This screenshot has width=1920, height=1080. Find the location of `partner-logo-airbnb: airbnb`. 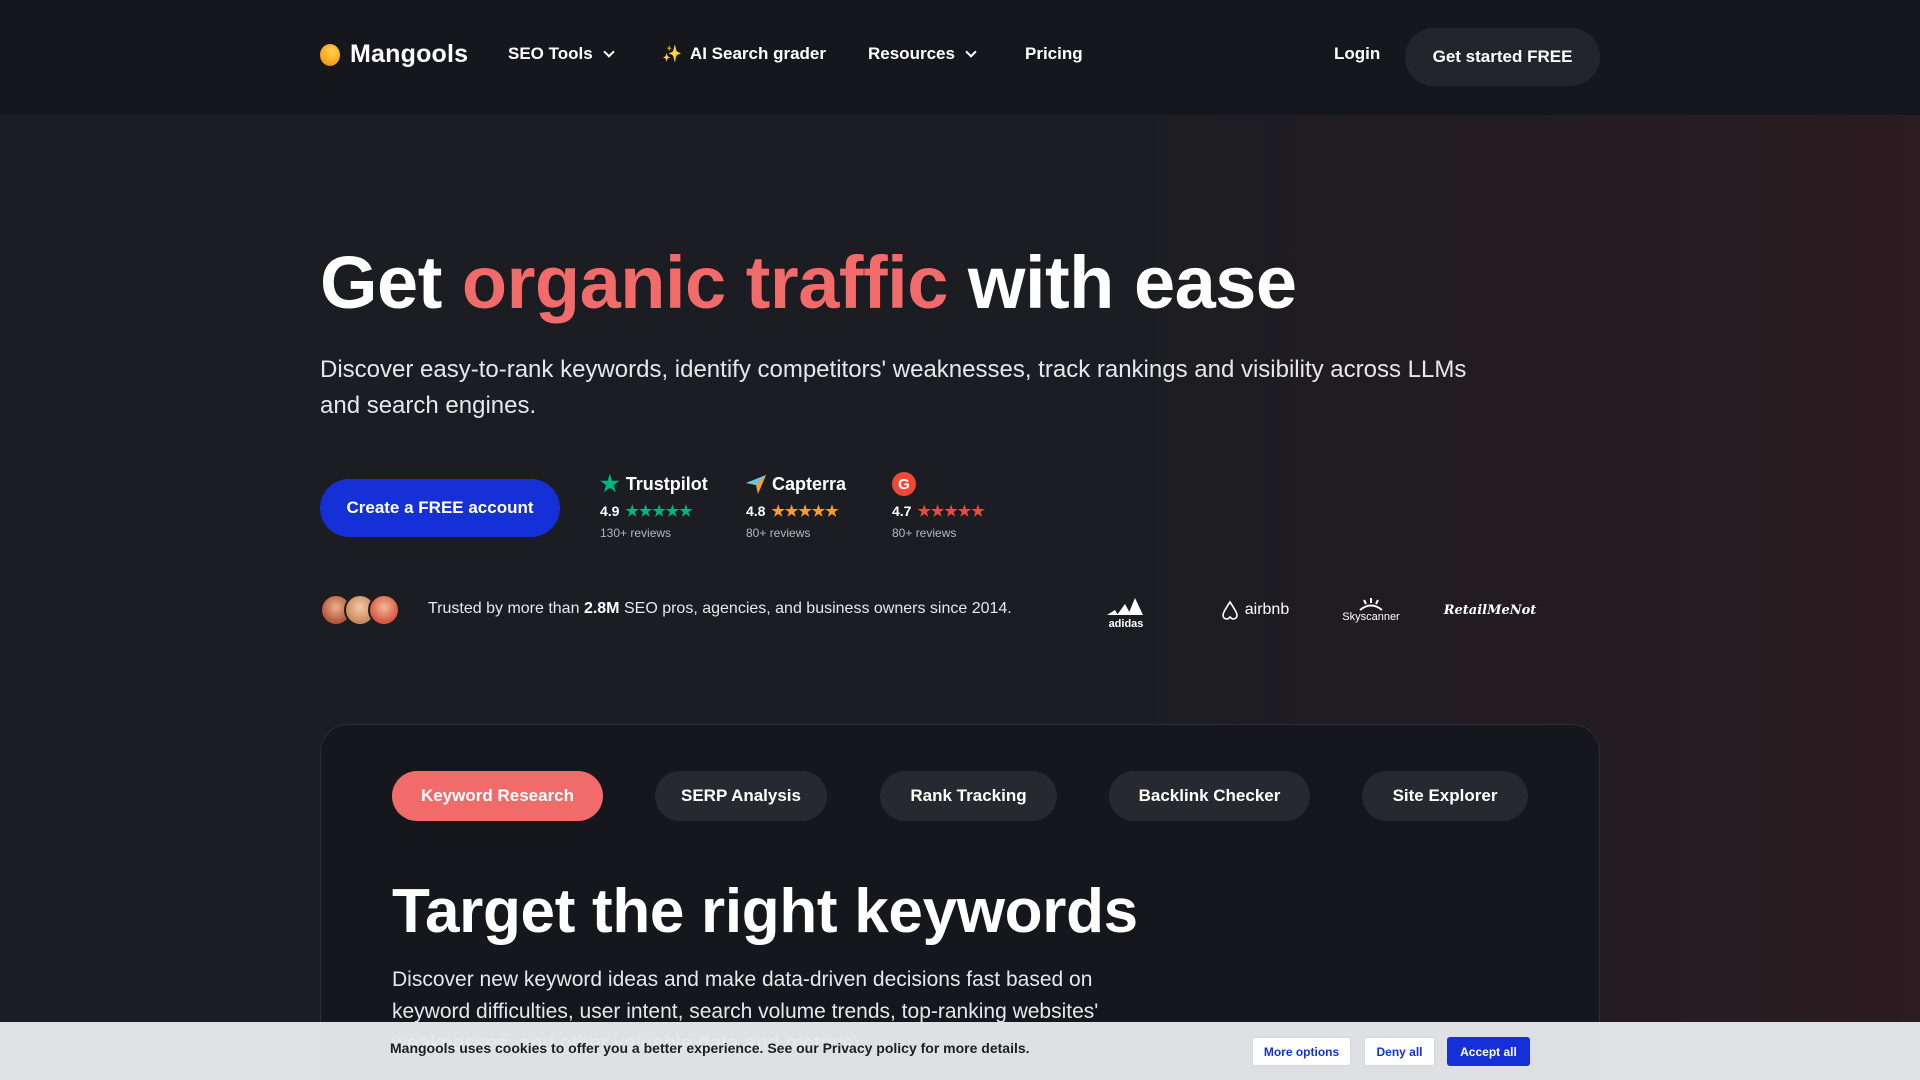

partner-logo-airbnb: airbnb is located at coordinates (1254, 610).